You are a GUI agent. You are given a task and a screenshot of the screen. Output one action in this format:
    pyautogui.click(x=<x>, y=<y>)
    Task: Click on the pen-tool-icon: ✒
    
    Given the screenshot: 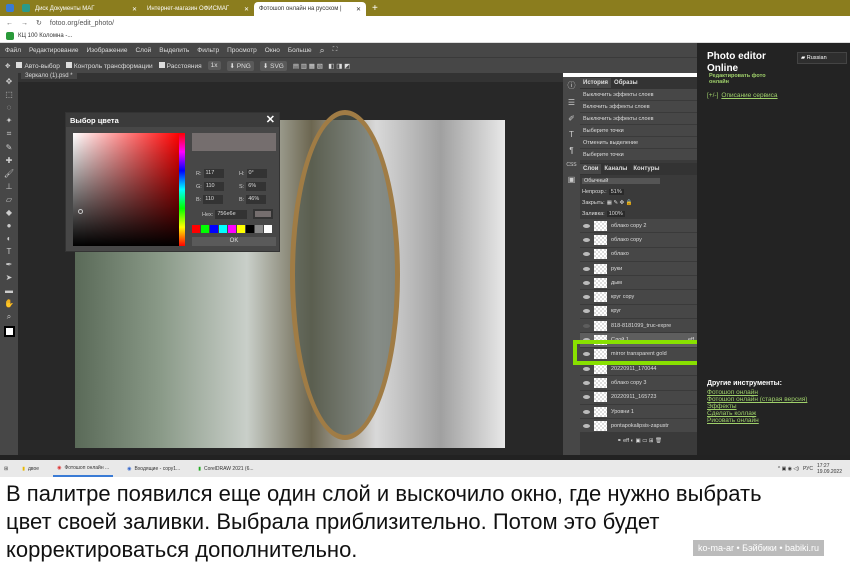 What is the action you would take?
    pyautogui.click(x=9, y=264)
    